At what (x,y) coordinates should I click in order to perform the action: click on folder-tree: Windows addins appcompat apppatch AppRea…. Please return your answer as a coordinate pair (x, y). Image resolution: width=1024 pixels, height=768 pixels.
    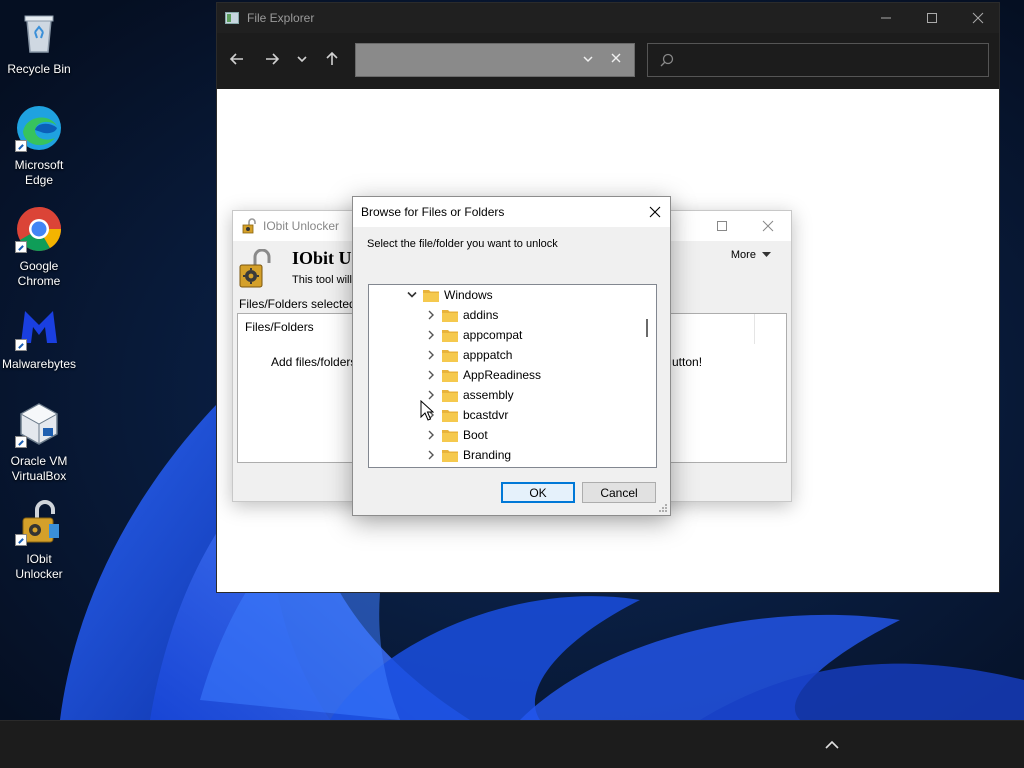
    Looking at the image, I should click on (512, 376).